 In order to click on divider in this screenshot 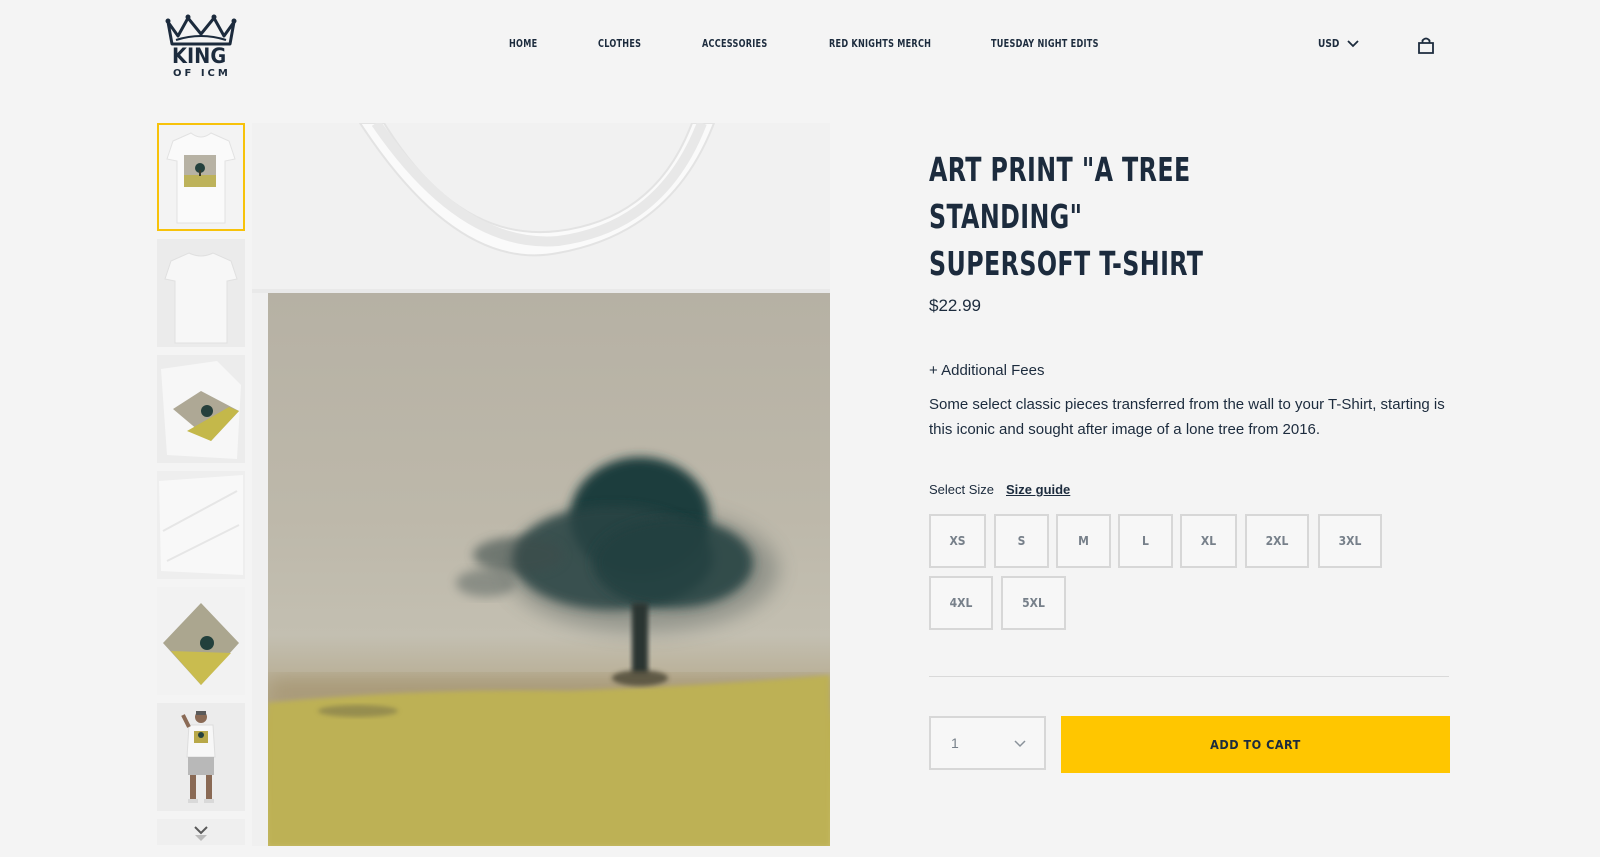, I will do `click(1189, 676)`.